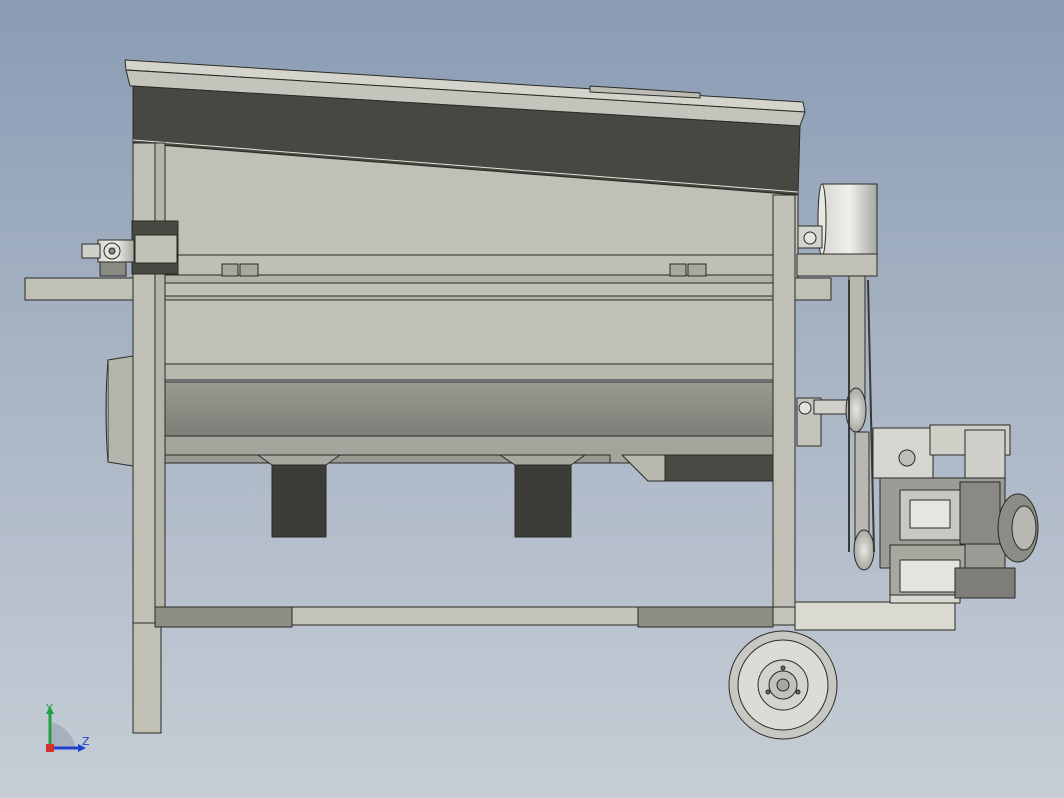 This screenshot has height=798, width=1064. I want to click on y-axis-label: Y, so click(49, 708).